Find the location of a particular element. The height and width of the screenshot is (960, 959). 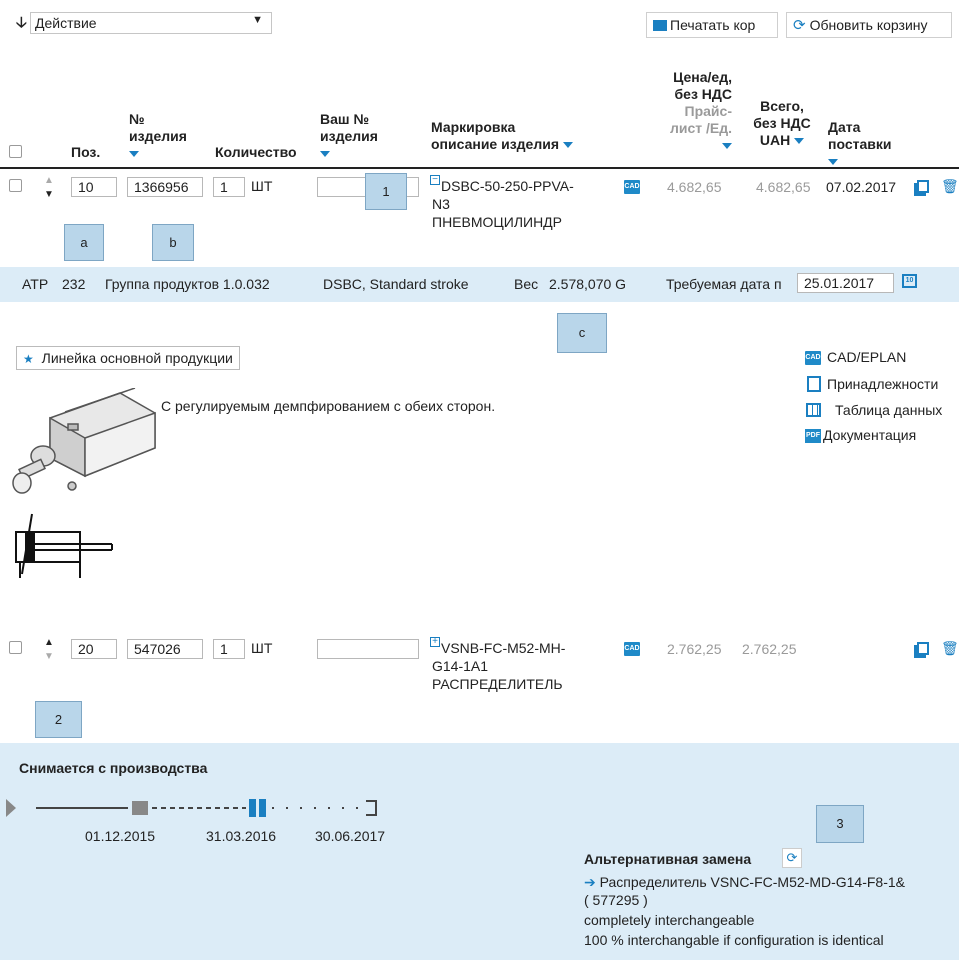

item-number-input: 547026 is located at coordinates (165, 649).